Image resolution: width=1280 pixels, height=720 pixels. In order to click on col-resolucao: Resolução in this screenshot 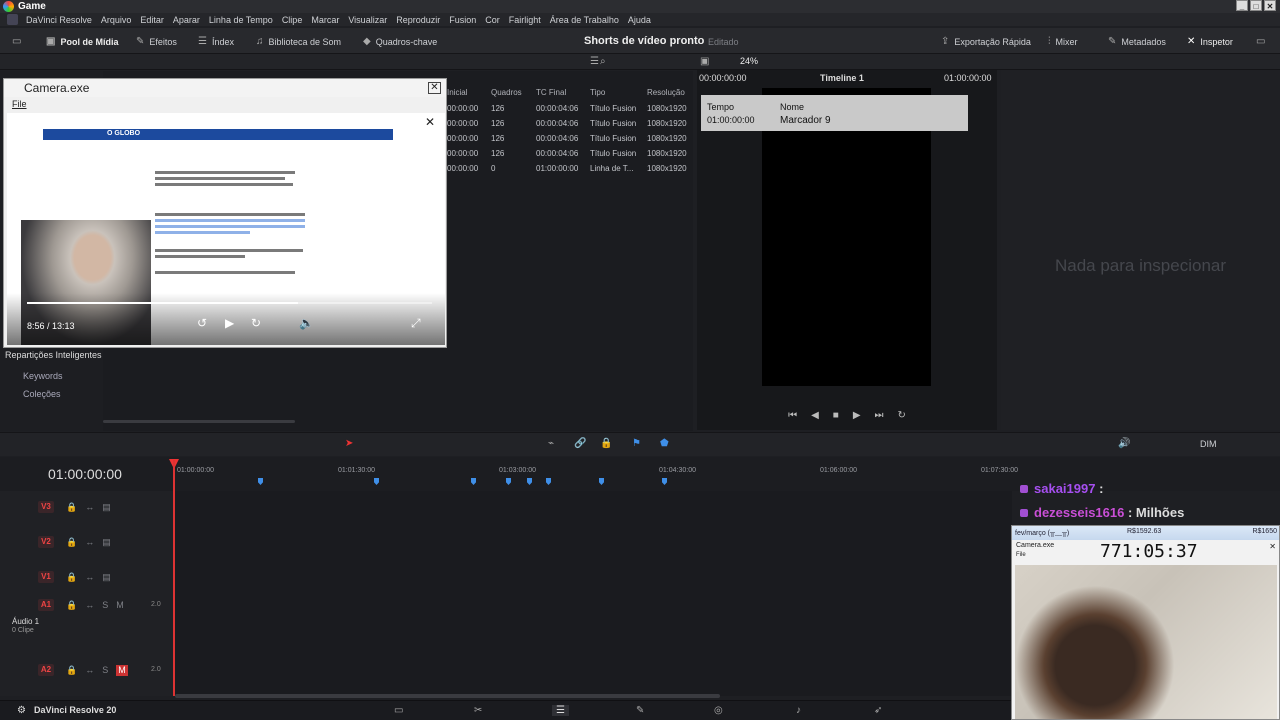, I will do `click(672, 94)`.